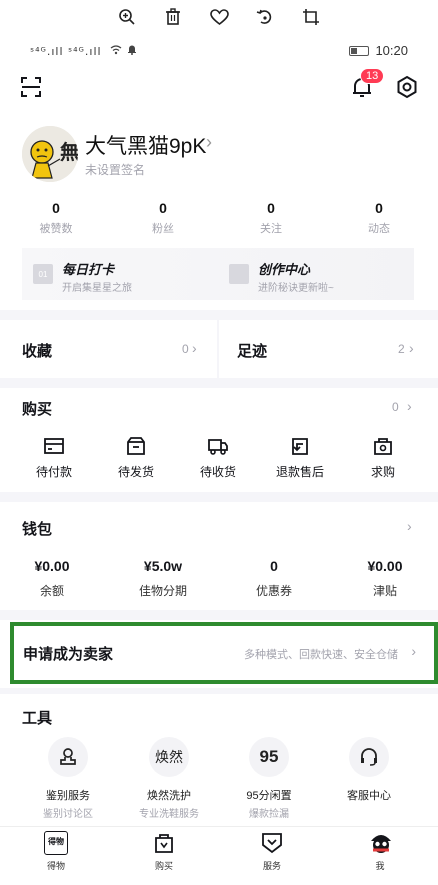  I want to click on box-icon, so click(136, 446).